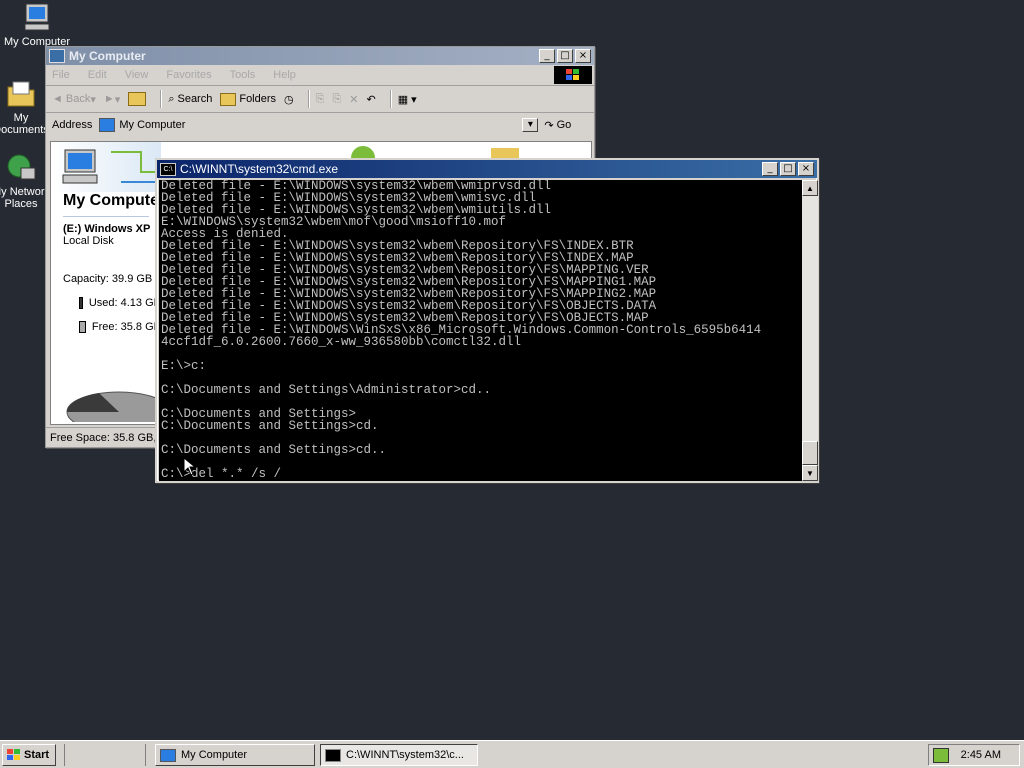  I want to click on up-folder-button, so click(137, 99).